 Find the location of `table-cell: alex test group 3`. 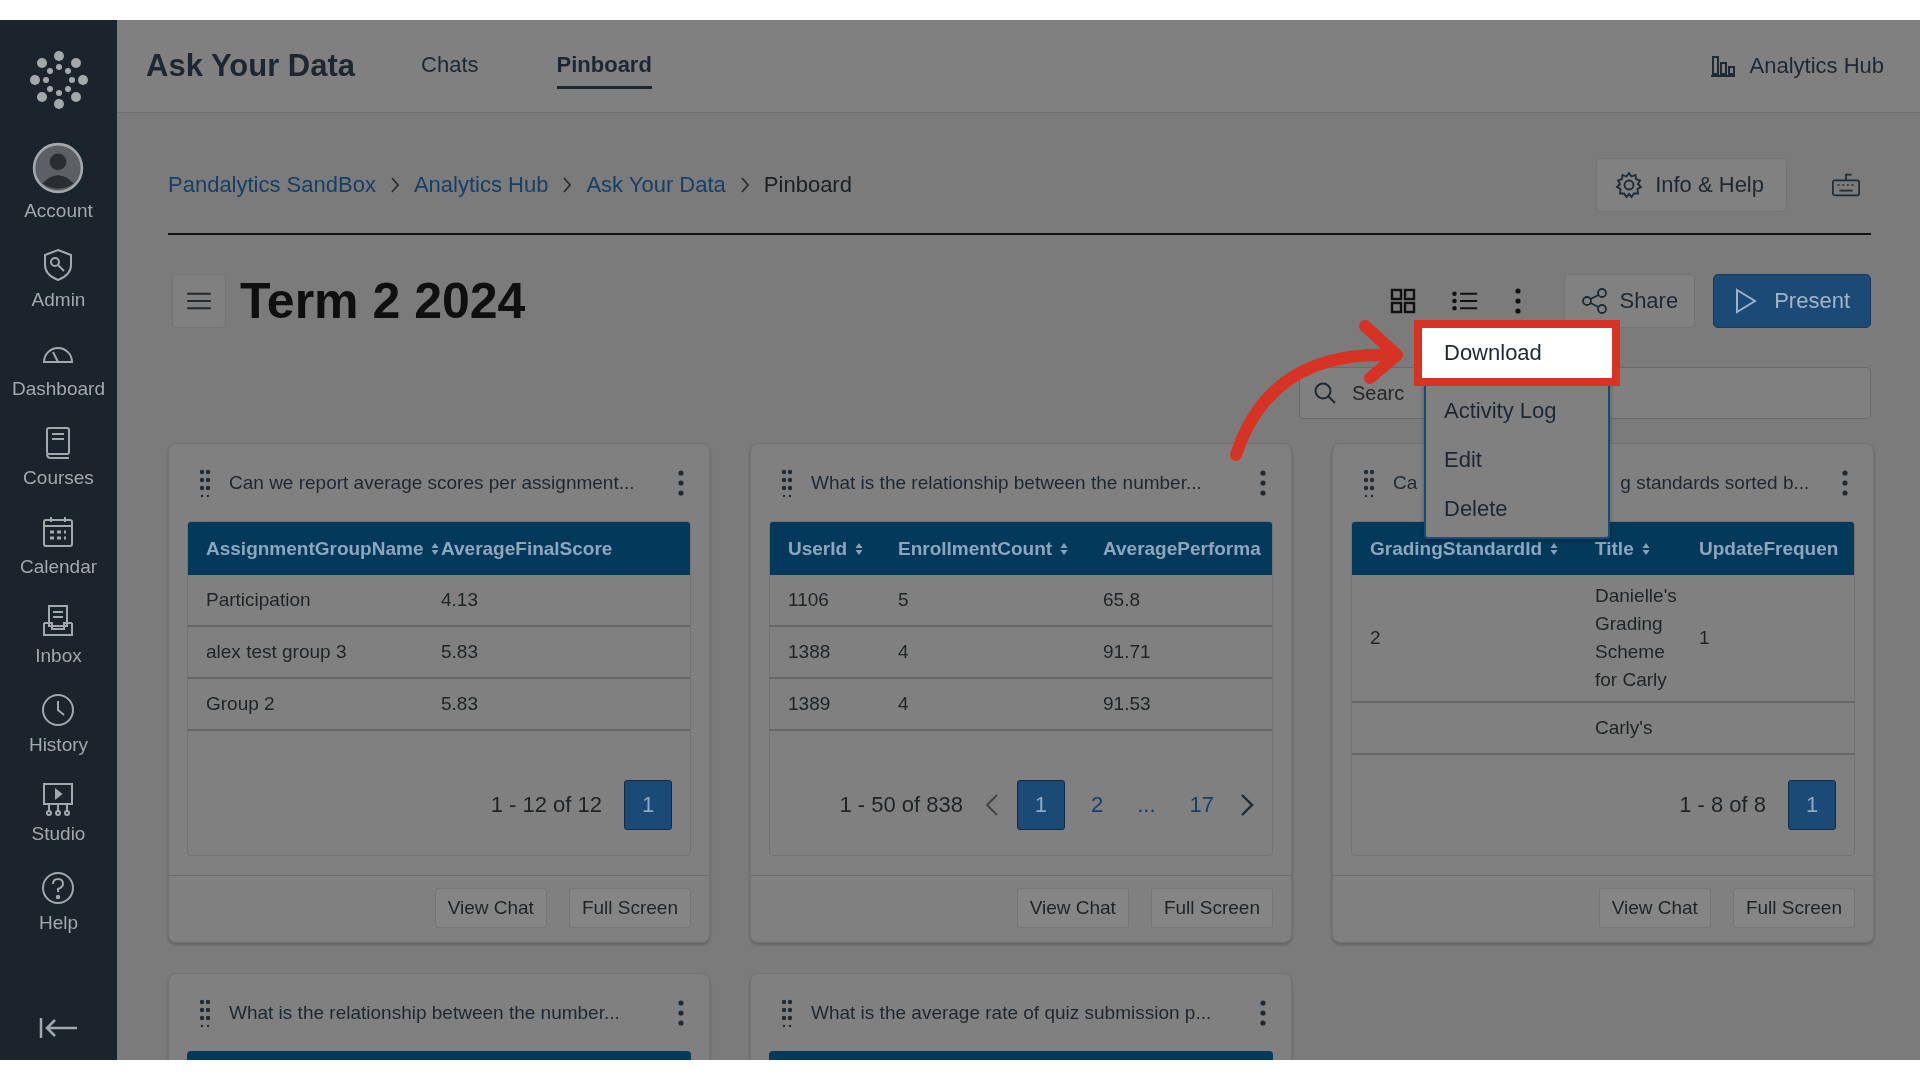

table-cell: alex test group 3 is located at coordinates (276, 651).